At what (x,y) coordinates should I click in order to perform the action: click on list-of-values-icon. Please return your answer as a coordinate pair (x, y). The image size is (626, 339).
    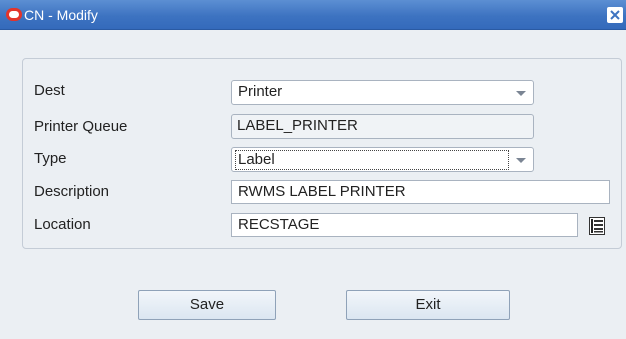
    Looking at the image, I should click on (597, 226).